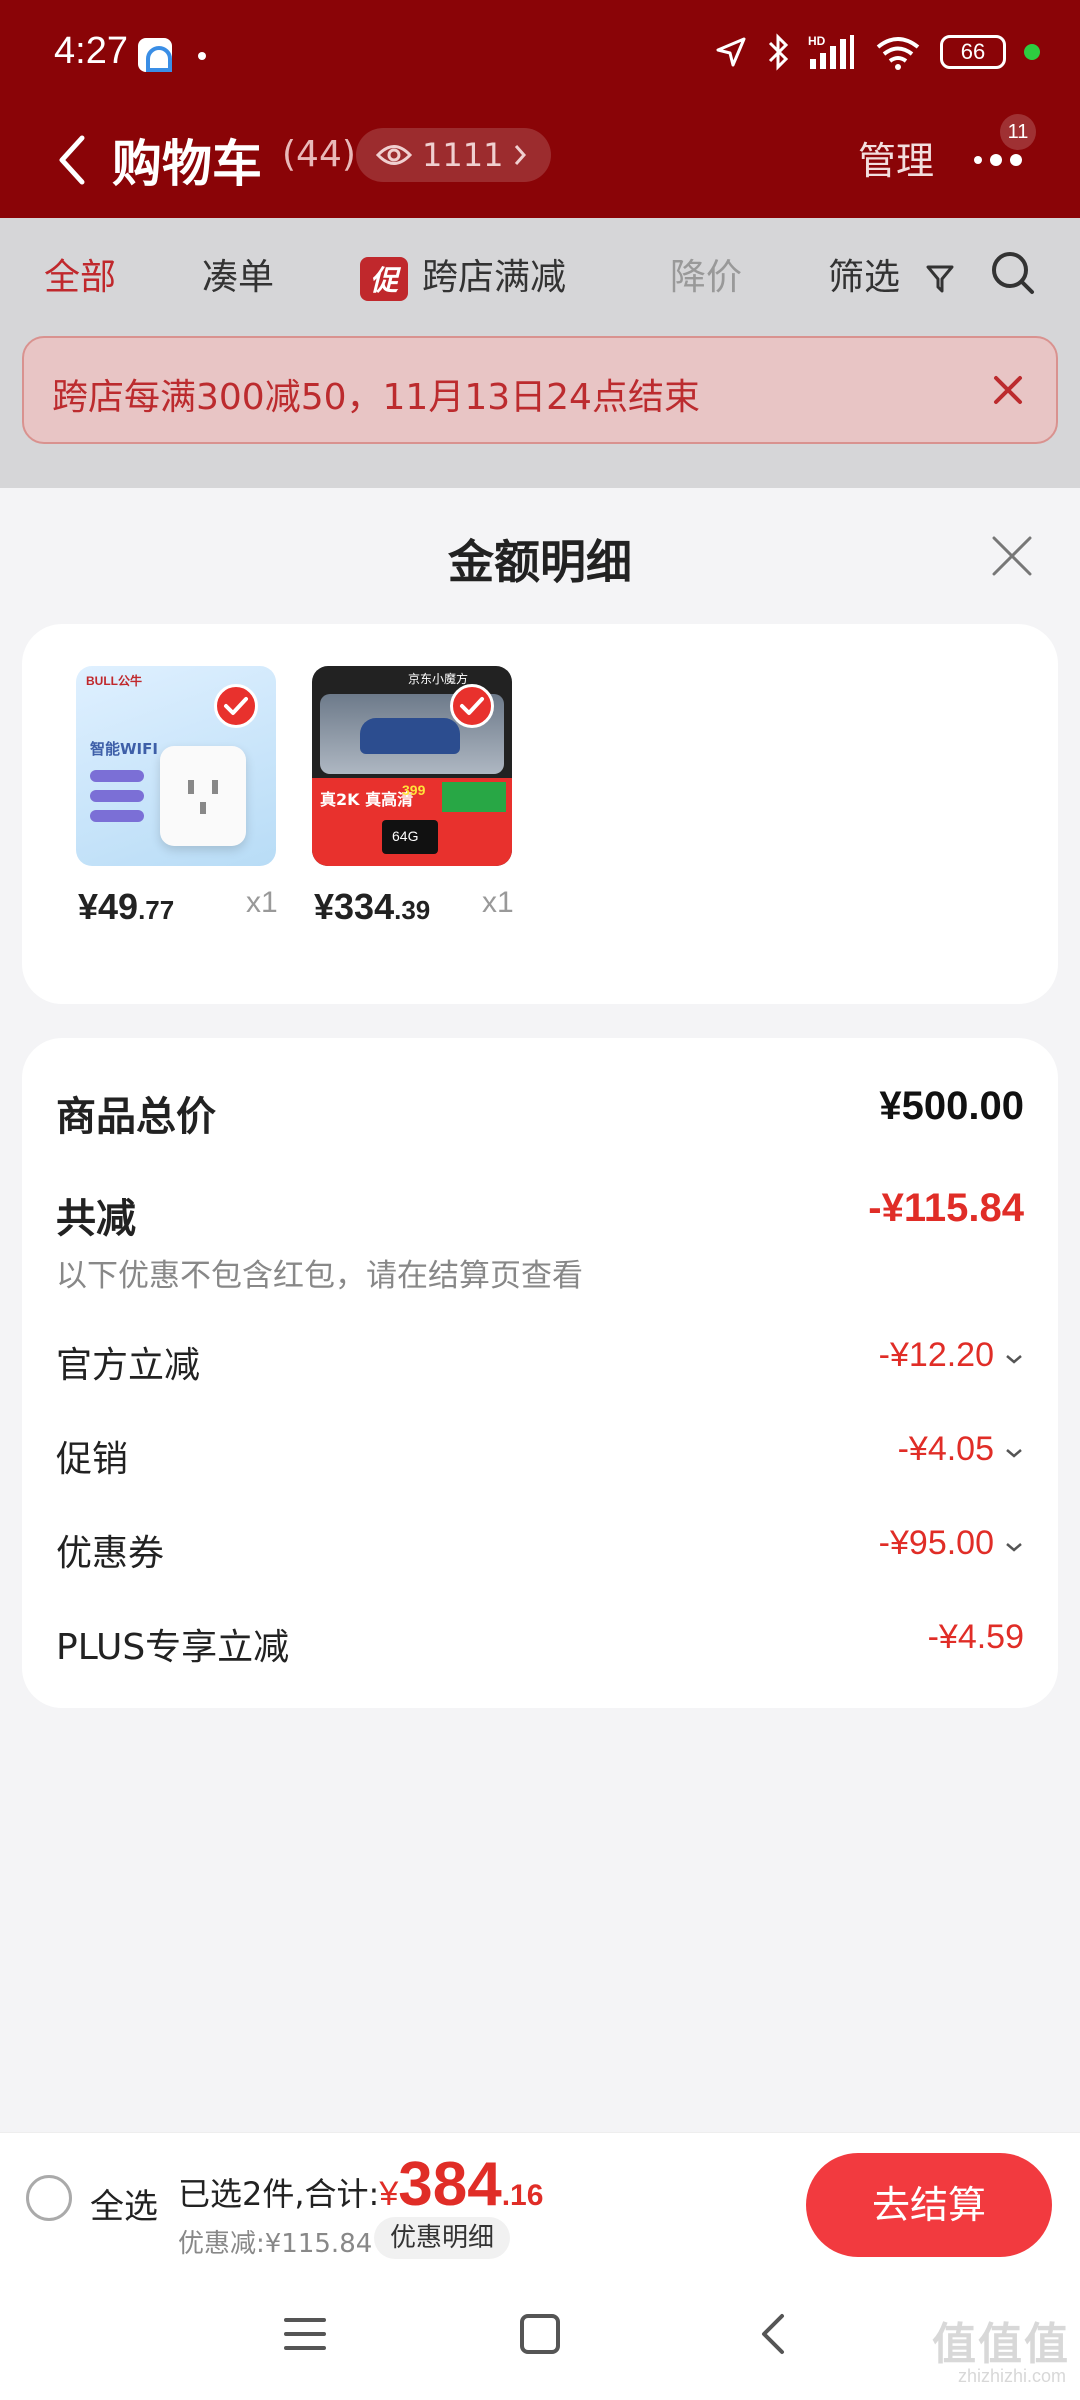 This screenshot has height=2400, width=1080. Describe the element at coordinates (96, 1219) in the screenshot. I see `reduce-label: 共减` at that location.